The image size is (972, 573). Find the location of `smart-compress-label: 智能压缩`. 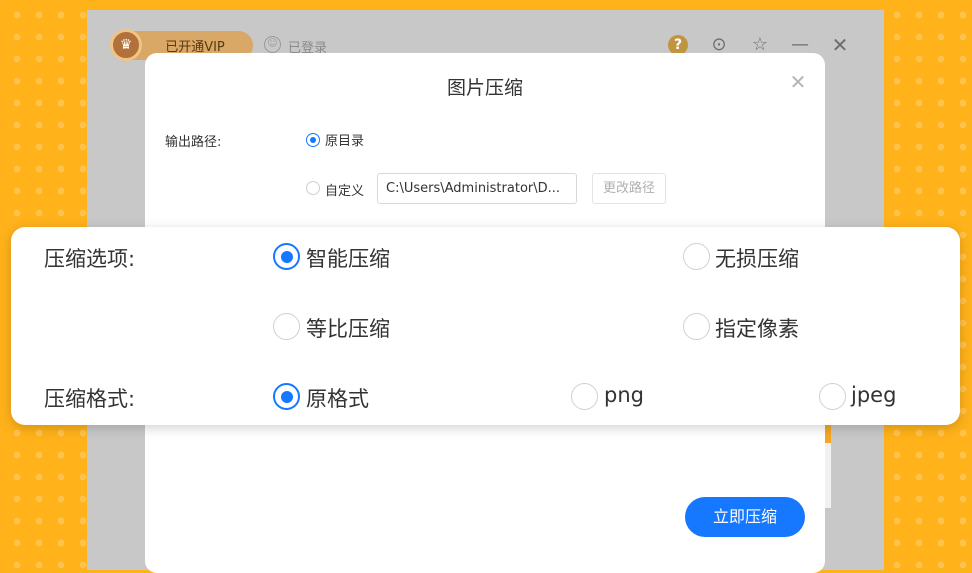

smart-compress-label: 智能压缩 is located at coordinates (348, 258).